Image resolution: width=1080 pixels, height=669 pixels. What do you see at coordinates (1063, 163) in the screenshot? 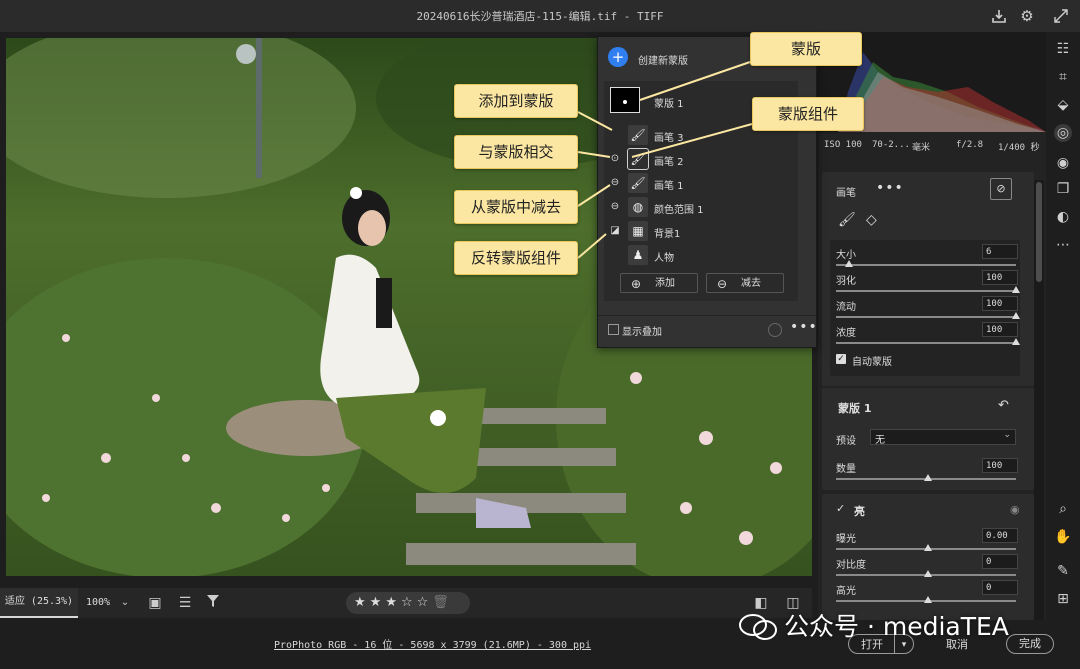
I see `redeye-icon: ◉` at bounding box center [1063, 163].